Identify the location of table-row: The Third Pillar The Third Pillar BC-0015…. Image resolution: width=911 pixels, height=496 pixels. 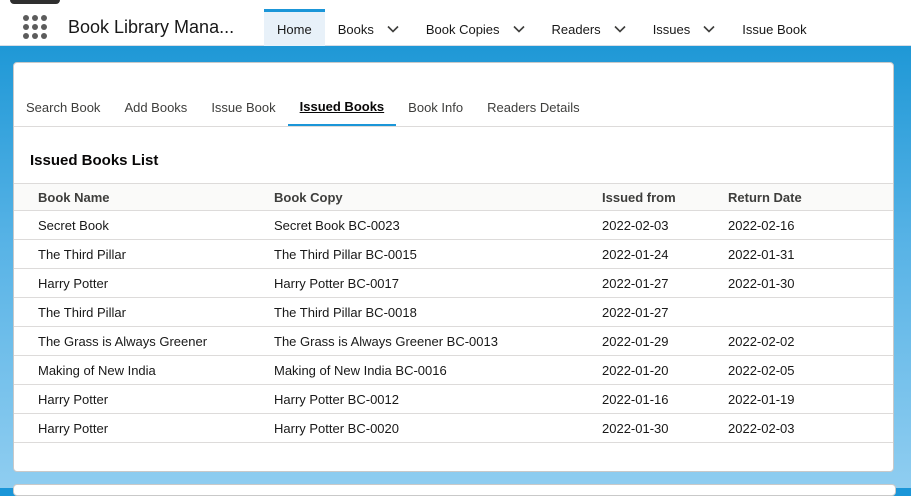
(453, 254).